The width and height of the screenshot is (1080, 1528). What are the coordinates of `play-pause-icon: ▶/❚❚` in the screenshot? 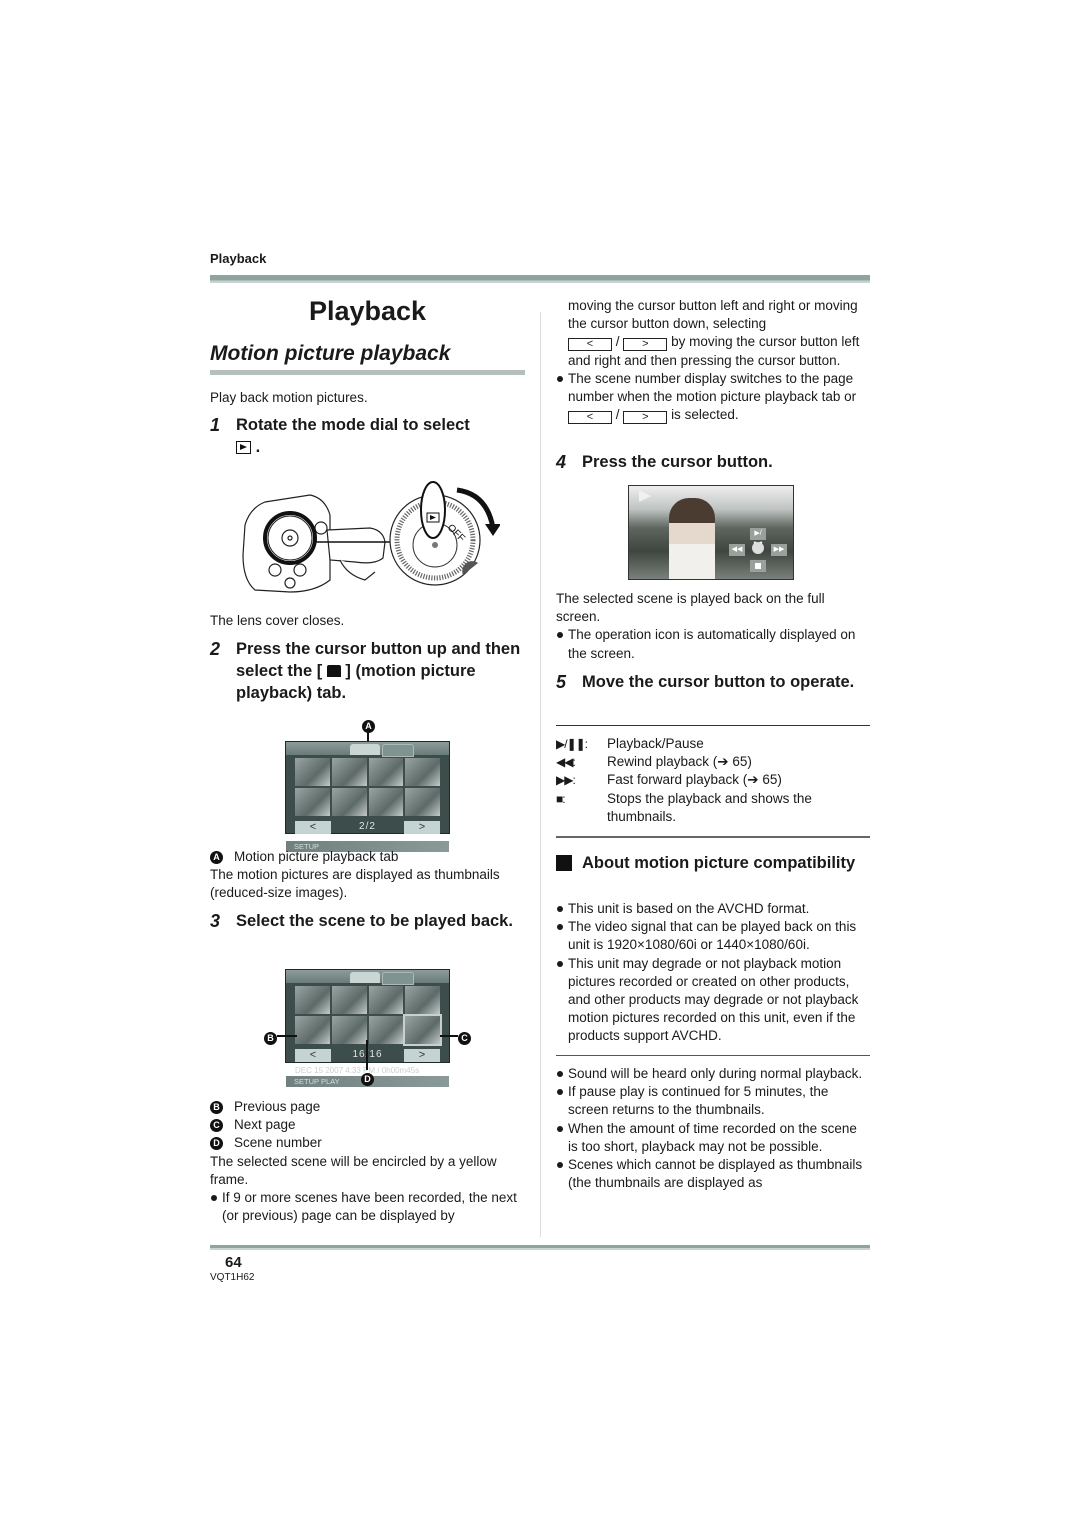 It's located at (758, 538).